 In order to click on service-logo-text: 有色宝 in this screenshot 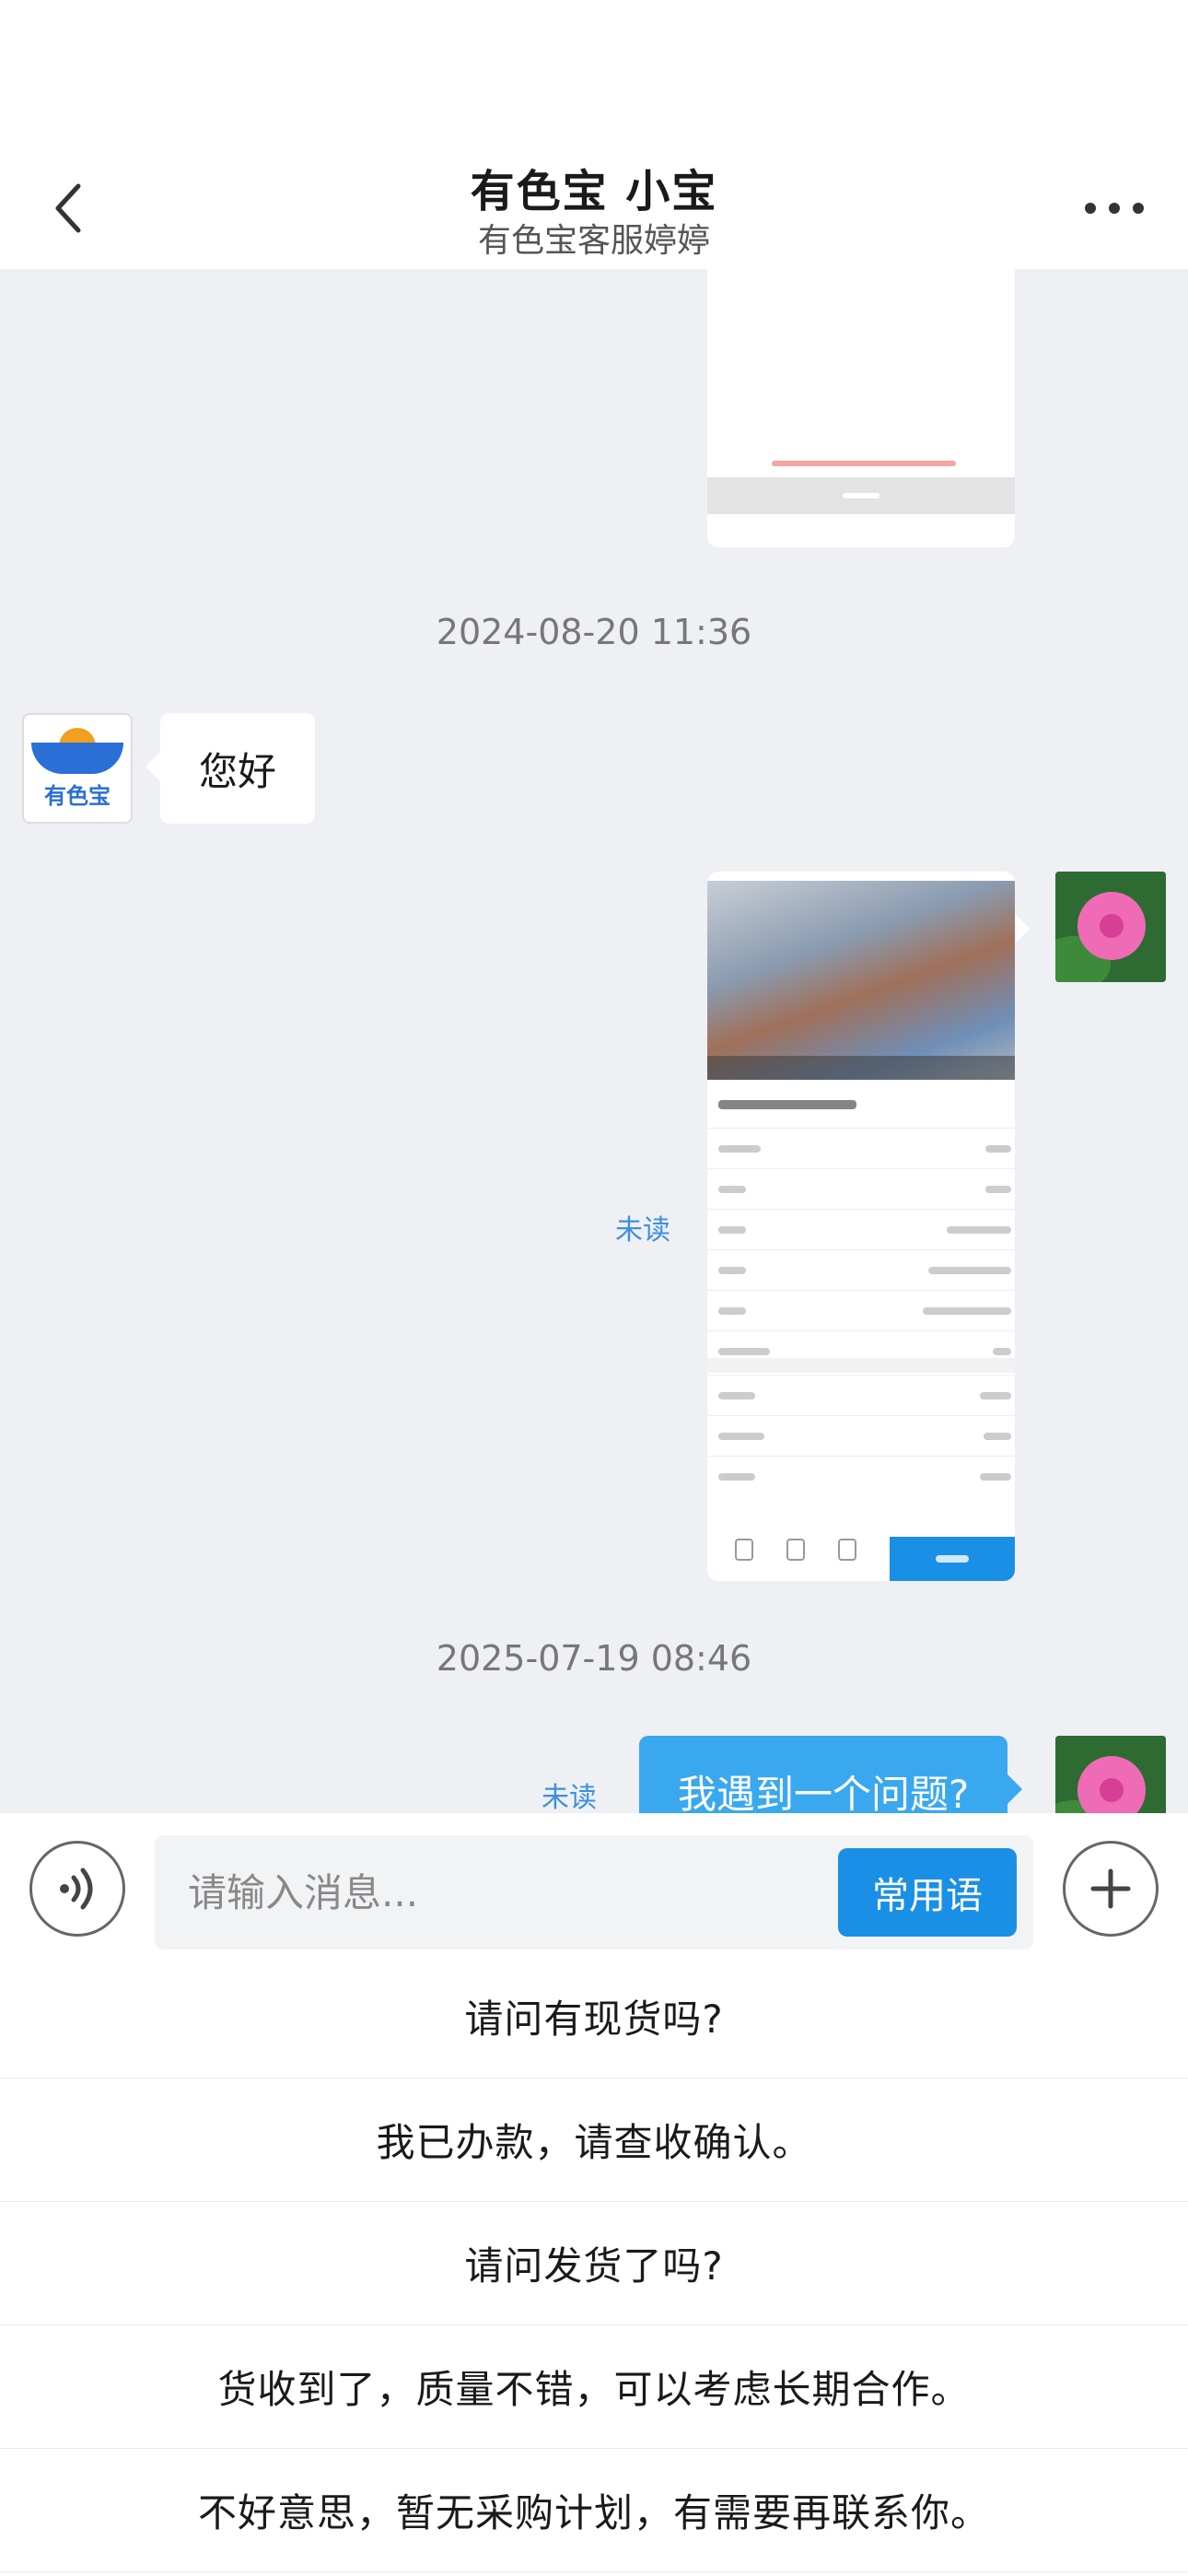, I will do `click(77, 795)`.